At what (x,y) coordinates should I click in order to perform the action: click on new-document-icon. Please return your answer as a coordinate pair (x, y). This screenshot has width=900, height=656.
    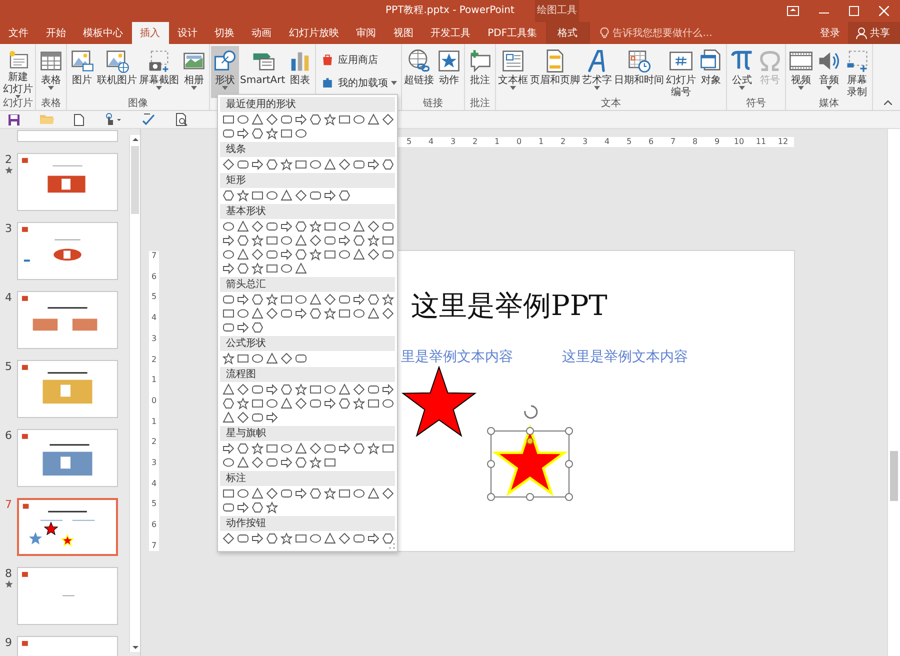
    Looking at the image, I should click on (79, 120).